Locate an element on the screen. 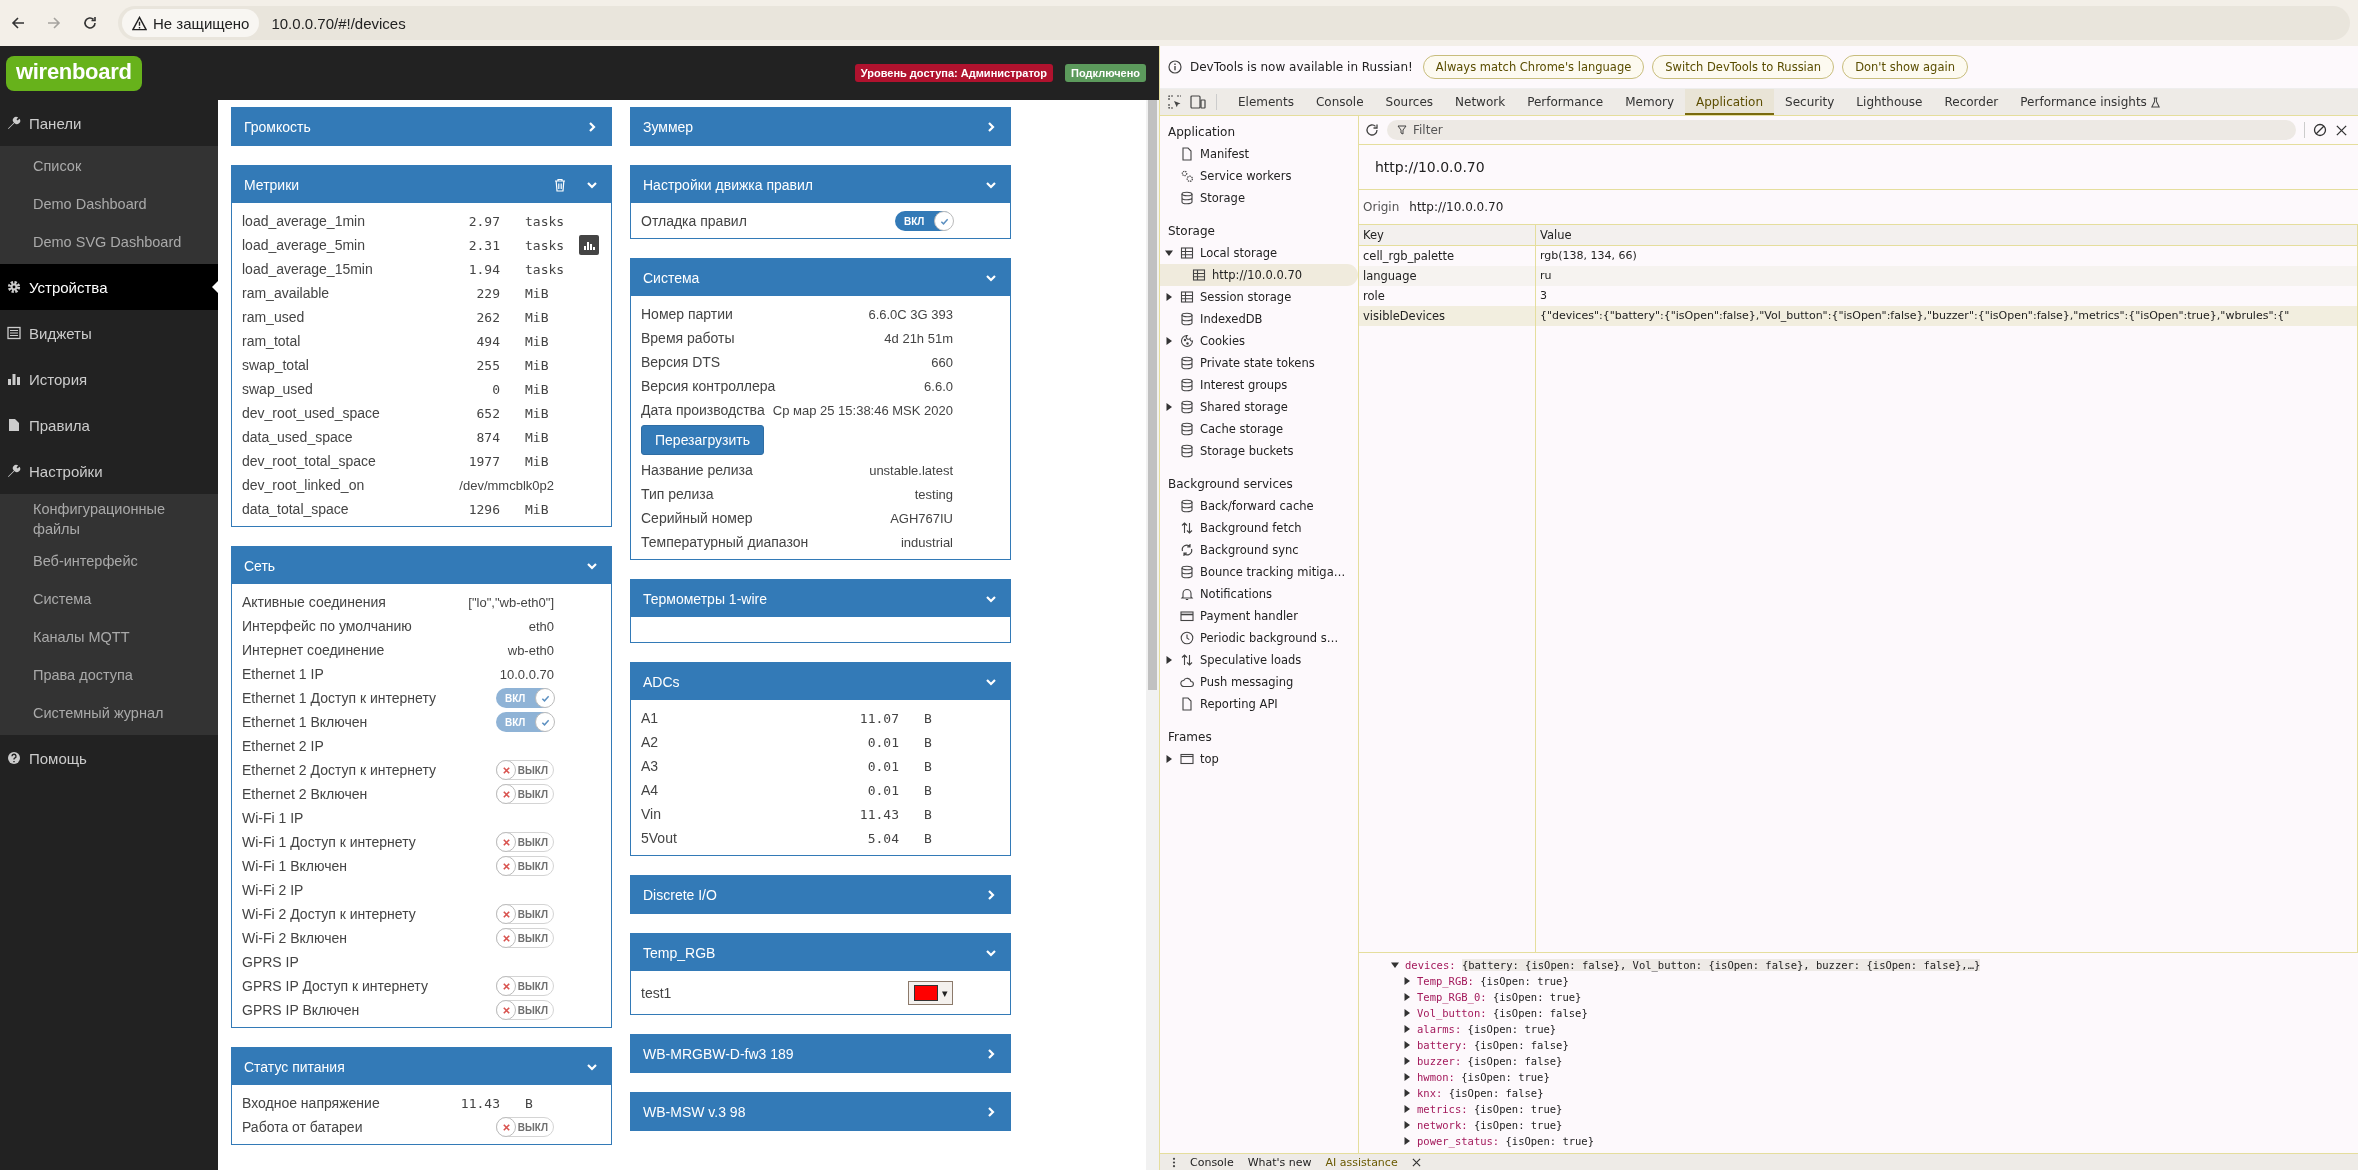 The height and width of the screenshot is (1170, 2358). sidebar-subitem: Права доступа is located at coordinates (109, 676).